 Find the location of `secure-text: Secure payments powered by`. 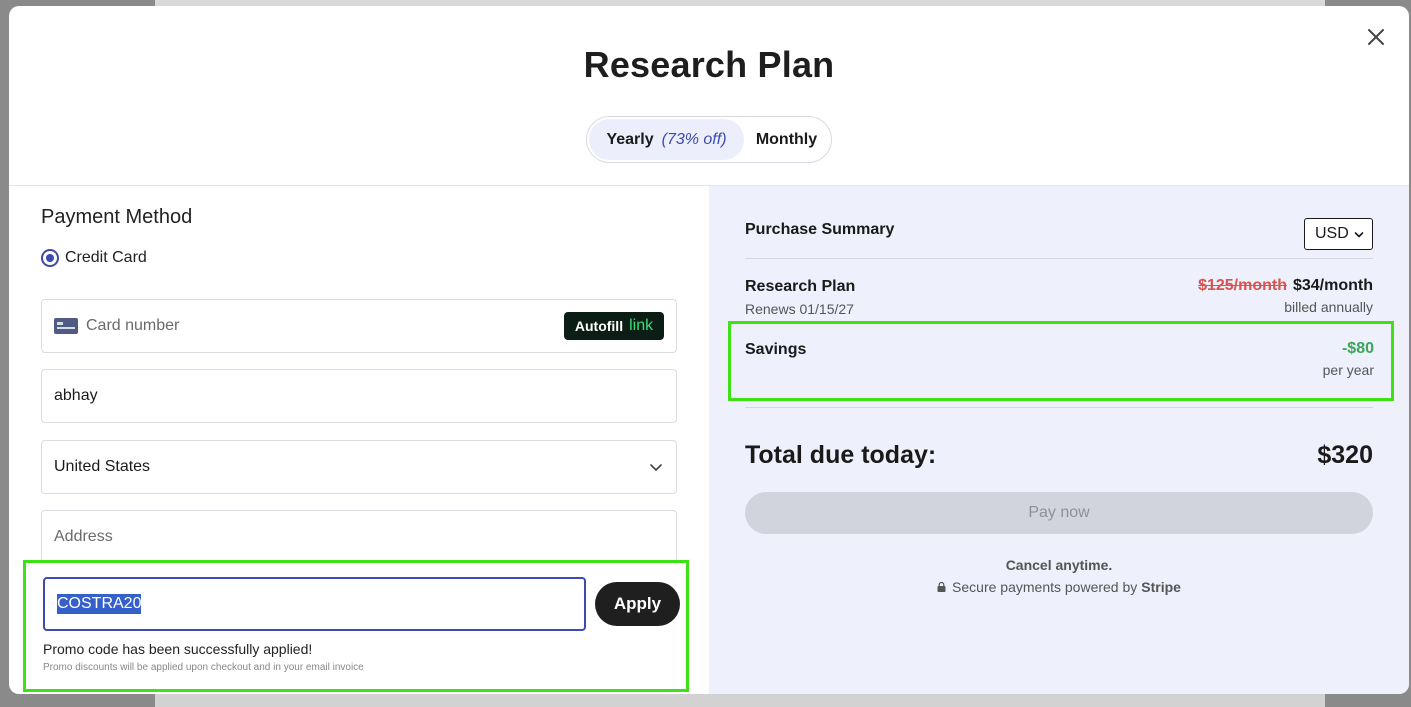

secure-text: Secure payments powered by is located at coordinates (1045, 587).